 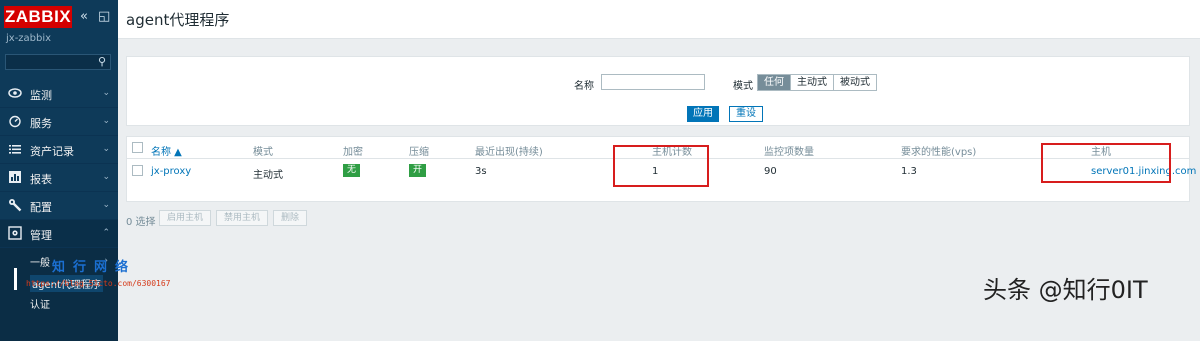 What do you see at coordinates (58, 62) in the screenshot?
I see `sidebar-search-input: ⚲` at bounding box center [58, 62].